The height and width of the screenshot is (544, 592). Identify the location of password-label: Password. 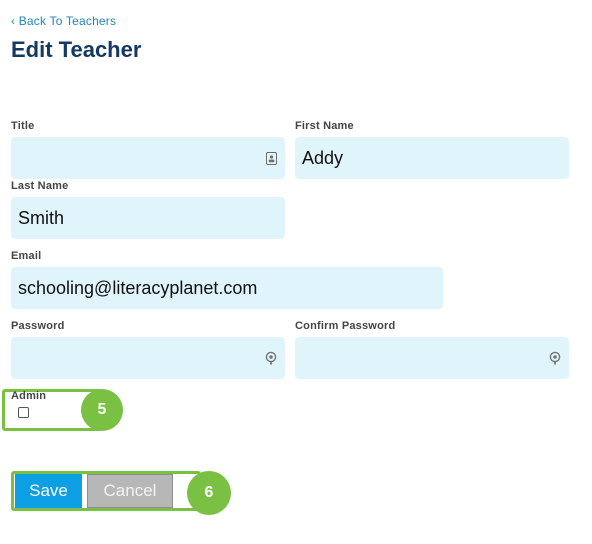
(38, 326).